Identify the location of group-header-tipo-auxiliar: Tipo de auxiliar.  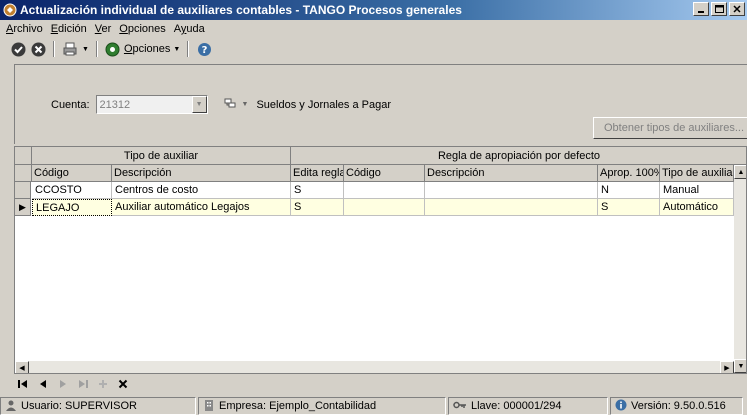
(161, 156).